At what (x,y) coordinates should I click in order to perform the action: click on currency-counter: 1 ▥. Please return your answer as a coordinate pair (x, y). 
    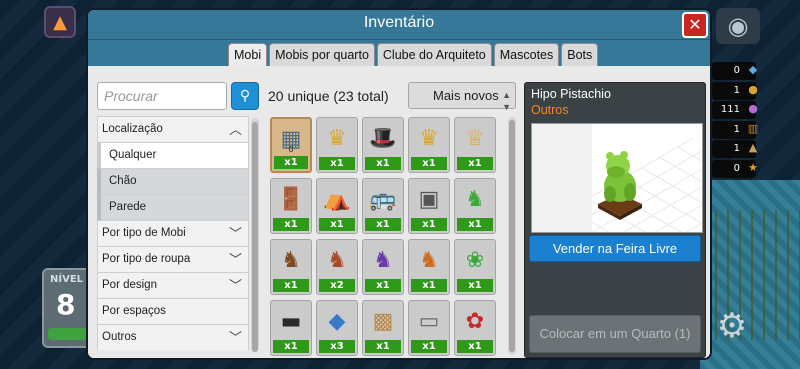
    Looking at the image, I should click on (735, 129).